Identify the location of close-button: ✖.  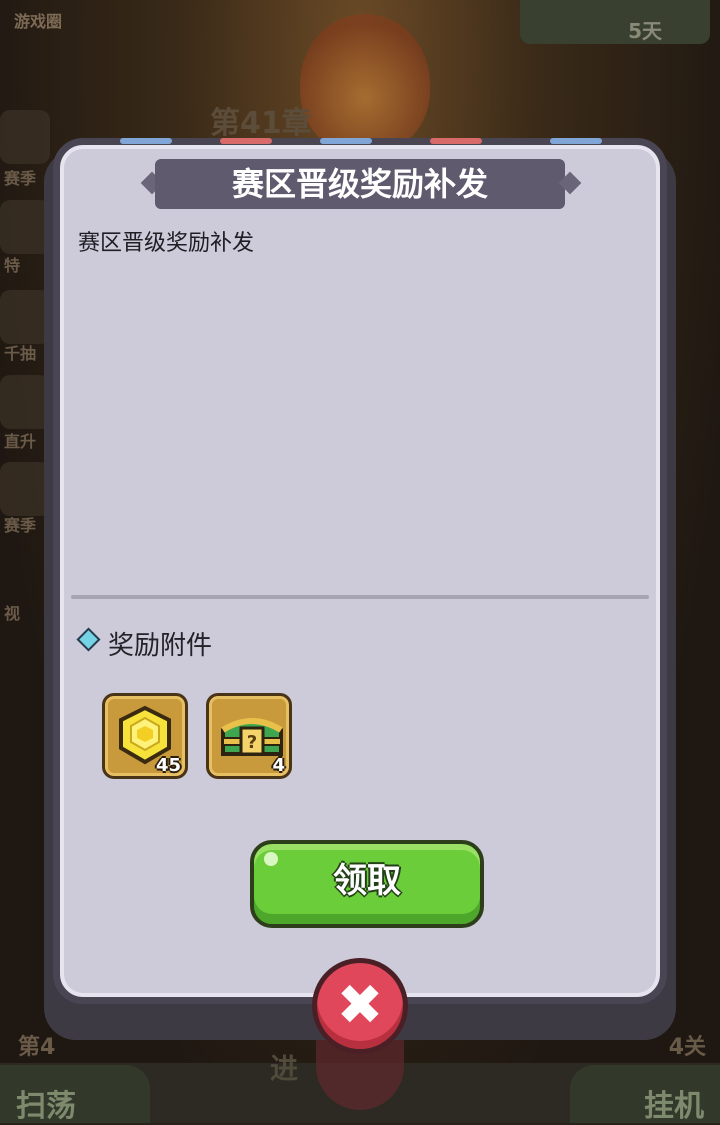
(360, 1006).